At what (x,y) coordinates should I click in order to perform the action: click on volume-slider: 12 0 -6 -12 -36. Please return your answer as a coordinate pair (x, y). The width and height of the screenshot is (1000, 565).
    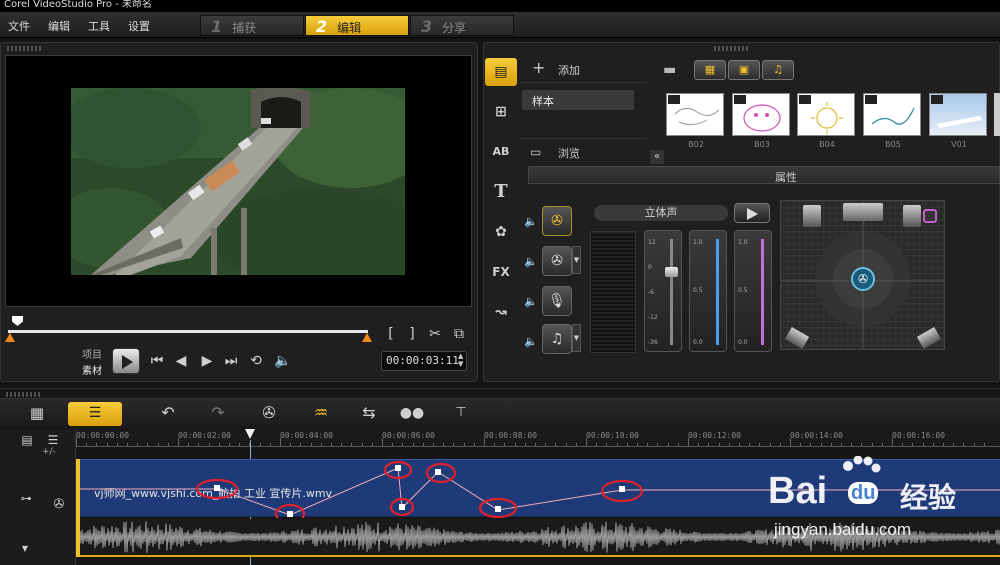
    Looking at the image, I should click on (663, 291).